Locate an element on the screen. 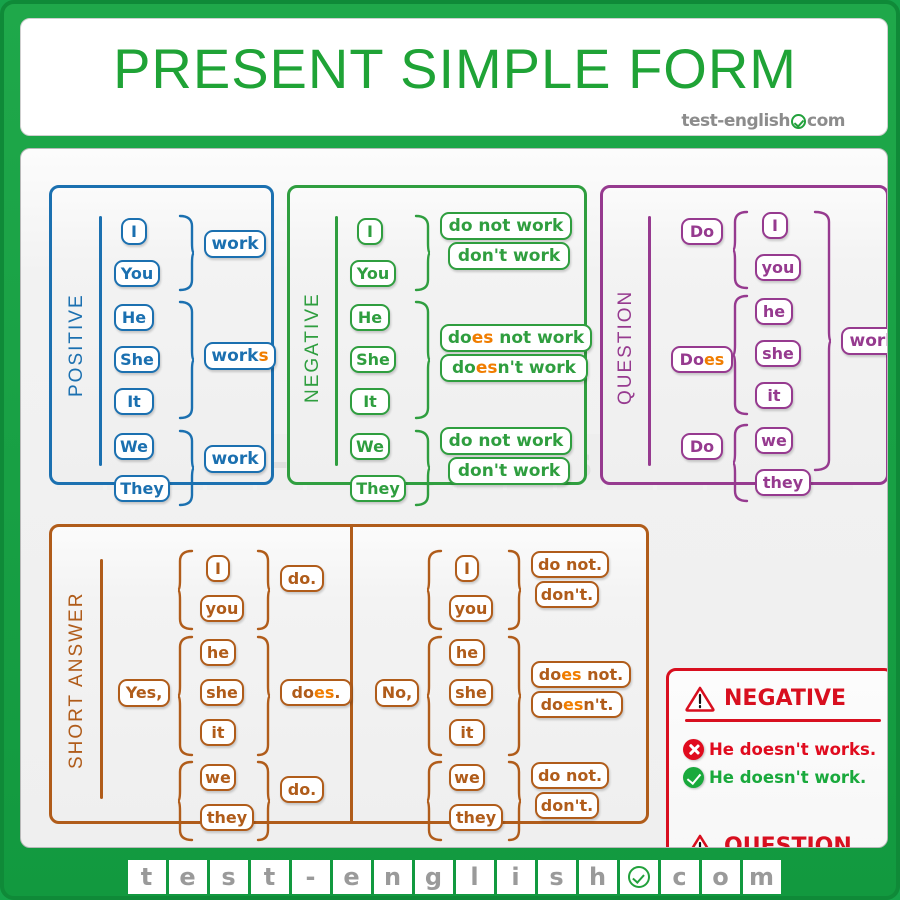  correct-example: He doesn't work. is located at coordinates (774, 777).